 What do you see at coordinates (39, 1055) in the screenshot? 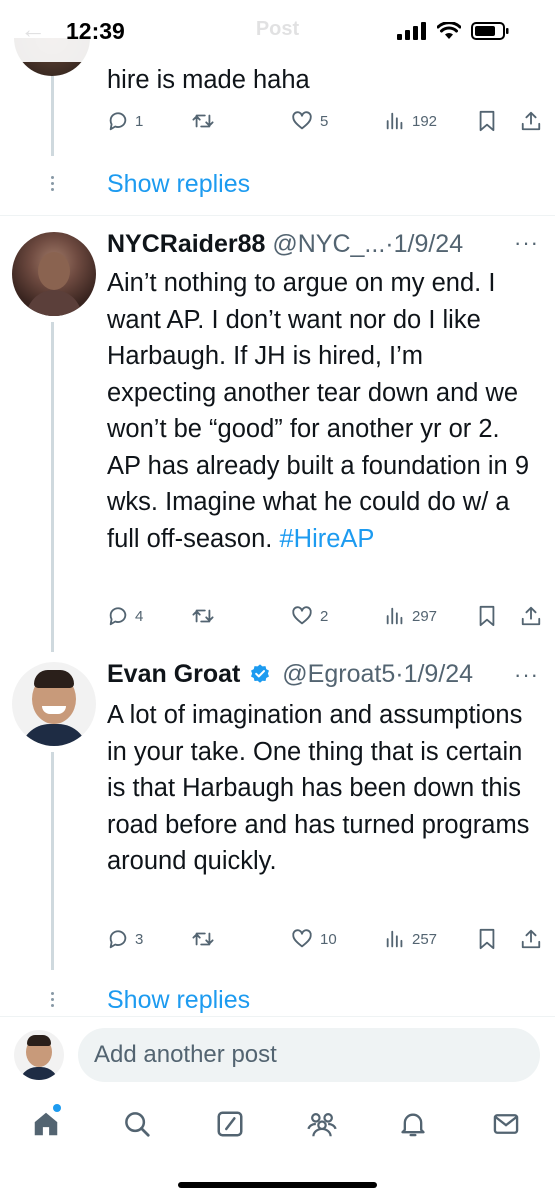
I see `compose-avatar` at bounding box center [39, 1055].